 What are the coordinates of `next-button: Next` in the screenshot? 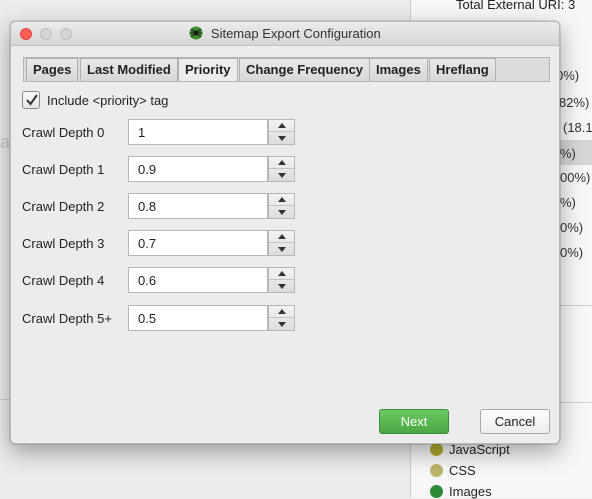 It's located at (414, 421).